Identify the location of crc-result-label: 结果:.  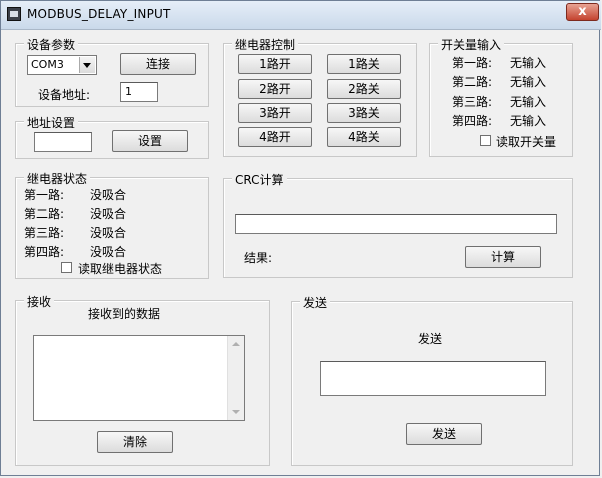
(258, 258).